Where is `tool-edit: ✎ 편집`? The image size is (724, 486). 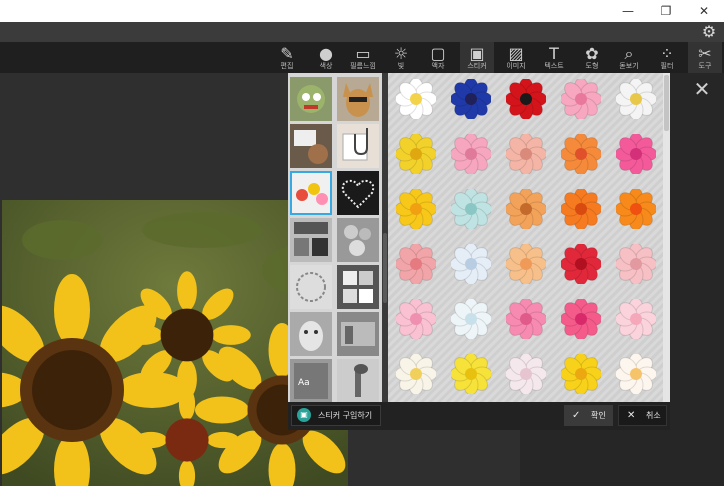
tool-edit: ✎ 편집 is located at coordinates (287, 57).